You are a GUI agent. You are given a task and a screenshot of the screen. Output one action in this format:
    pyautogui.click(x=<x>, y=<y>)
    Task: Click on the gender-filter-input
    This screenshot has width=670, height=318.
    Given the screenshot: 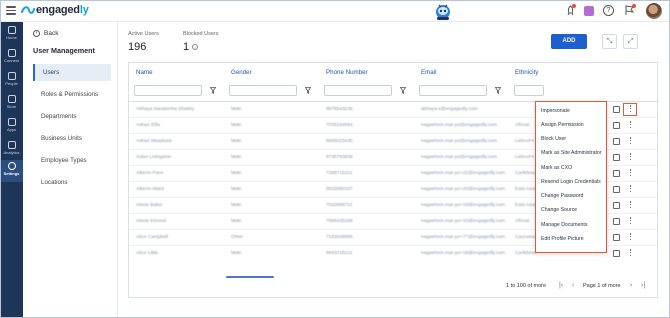 What is the action you would take?
    pyautogui.click(x=263, y=90)
    